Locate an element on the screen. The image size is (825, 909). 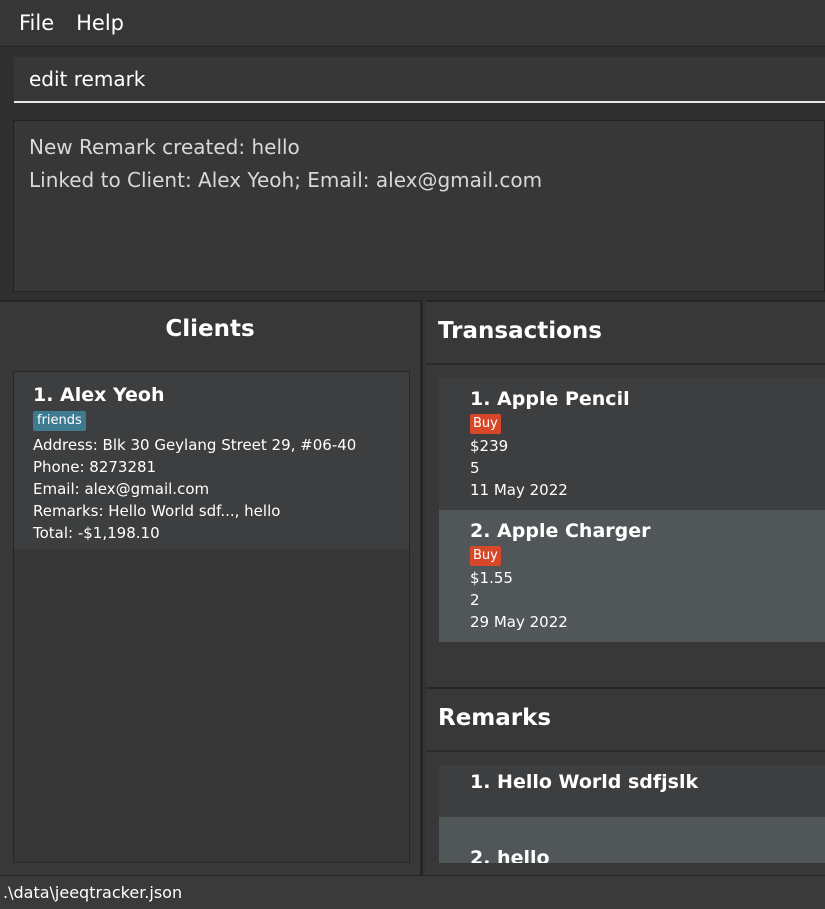
transaction-date: 11 May 2022 is located at coordinates (519, 490).